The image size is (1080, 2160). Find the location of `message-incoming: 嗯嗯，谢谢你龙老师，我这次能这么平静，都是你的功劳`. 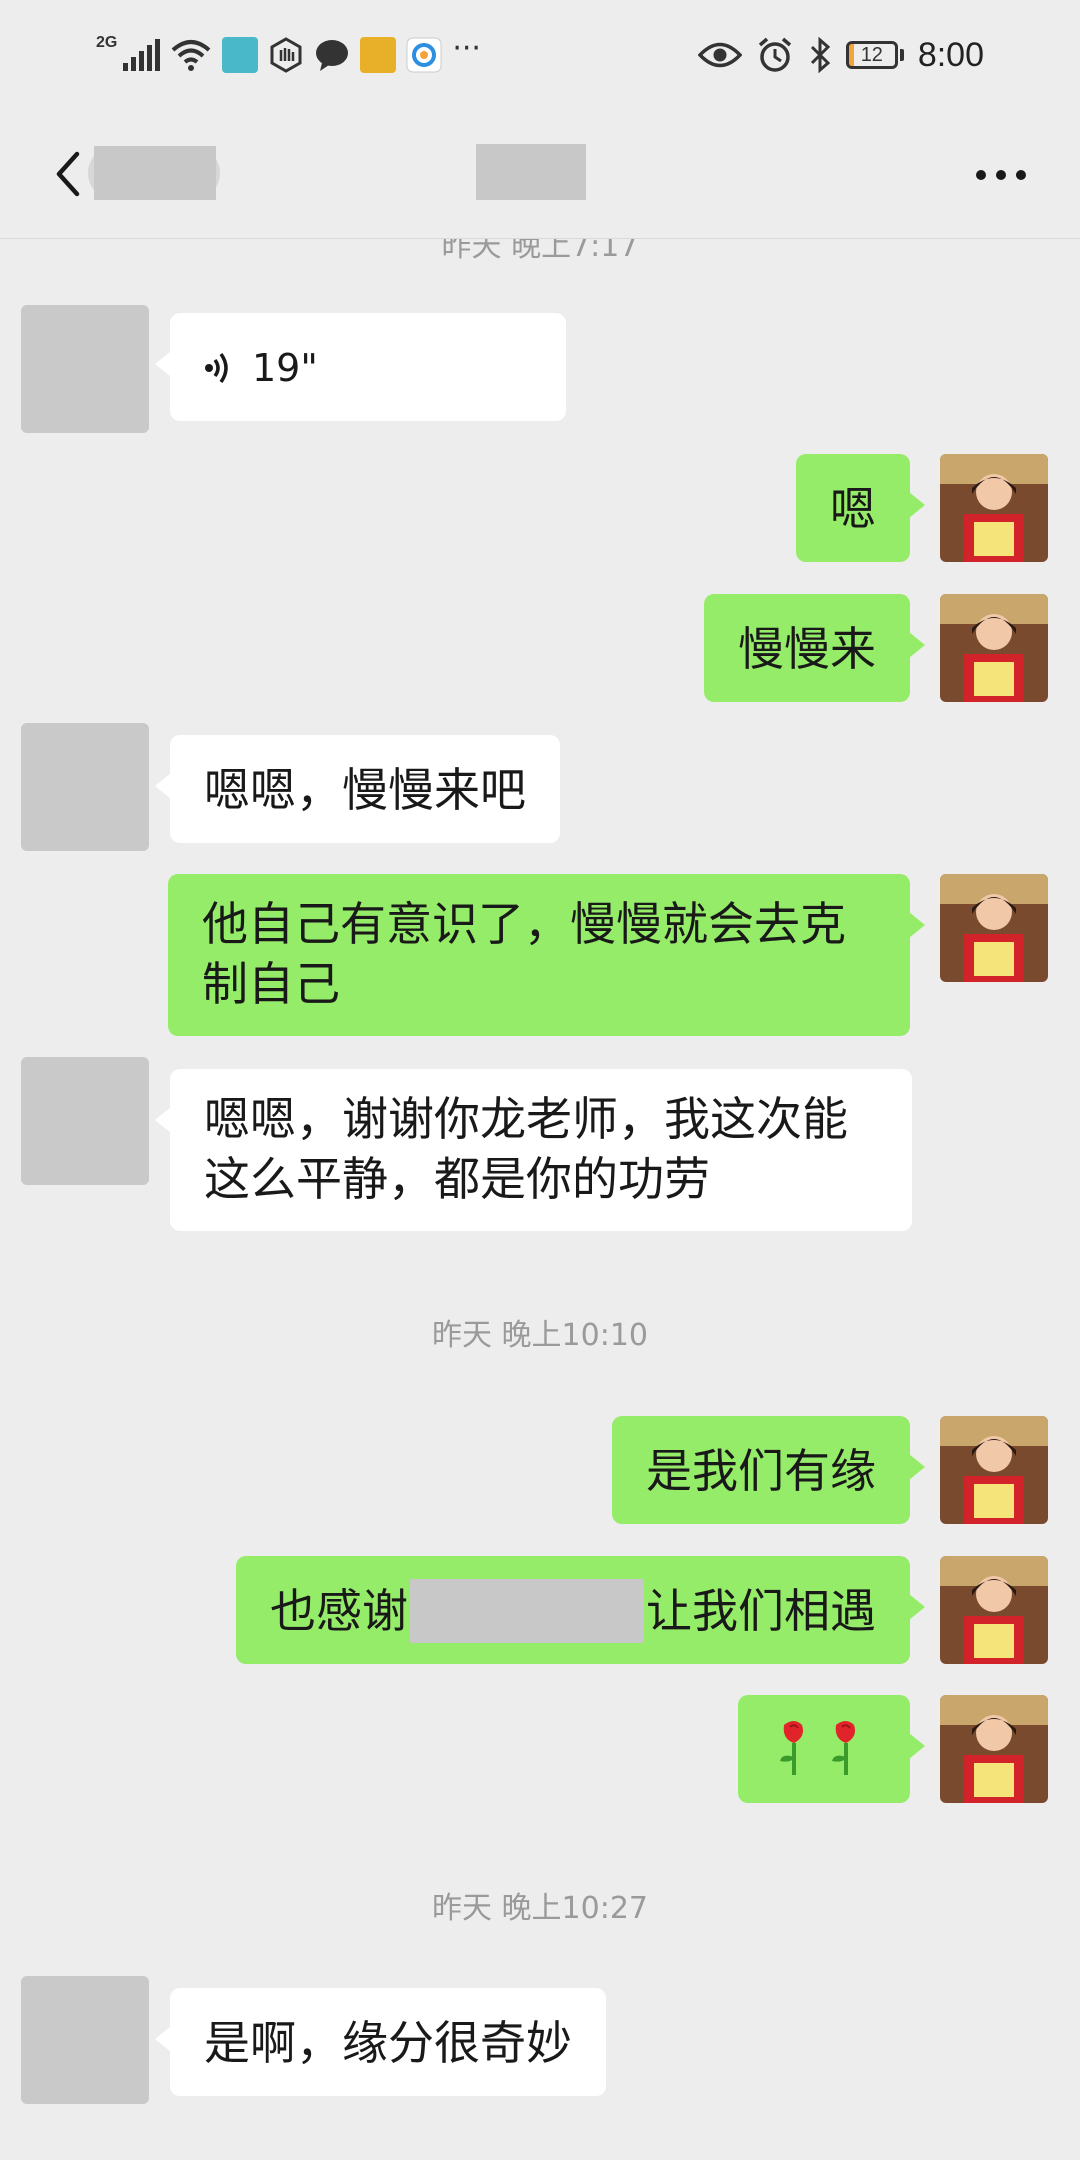

message-incoming: 嗯嗯，谢谢你龙老师，我这次能这么平静，都是你的功劳 is located at coordinates (540, 1147).